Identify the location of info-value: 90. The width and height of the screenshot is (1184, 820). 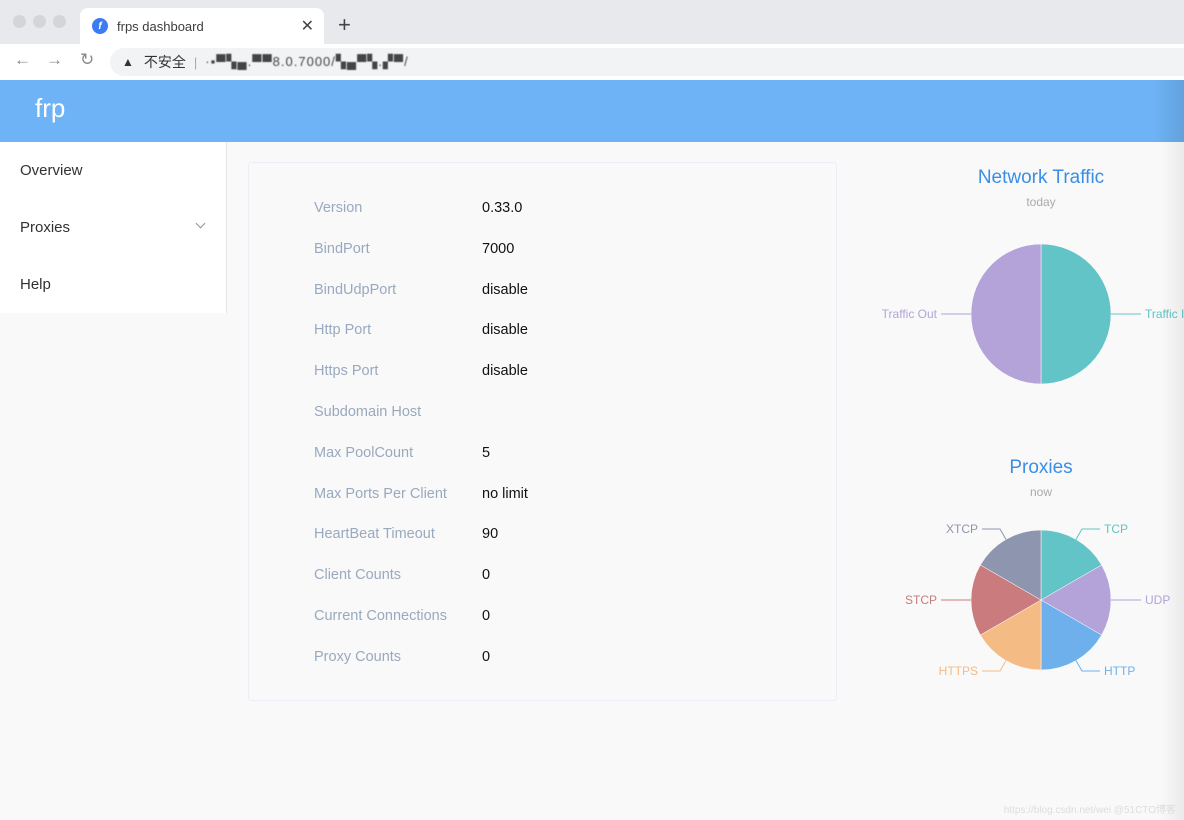
(490, 534).